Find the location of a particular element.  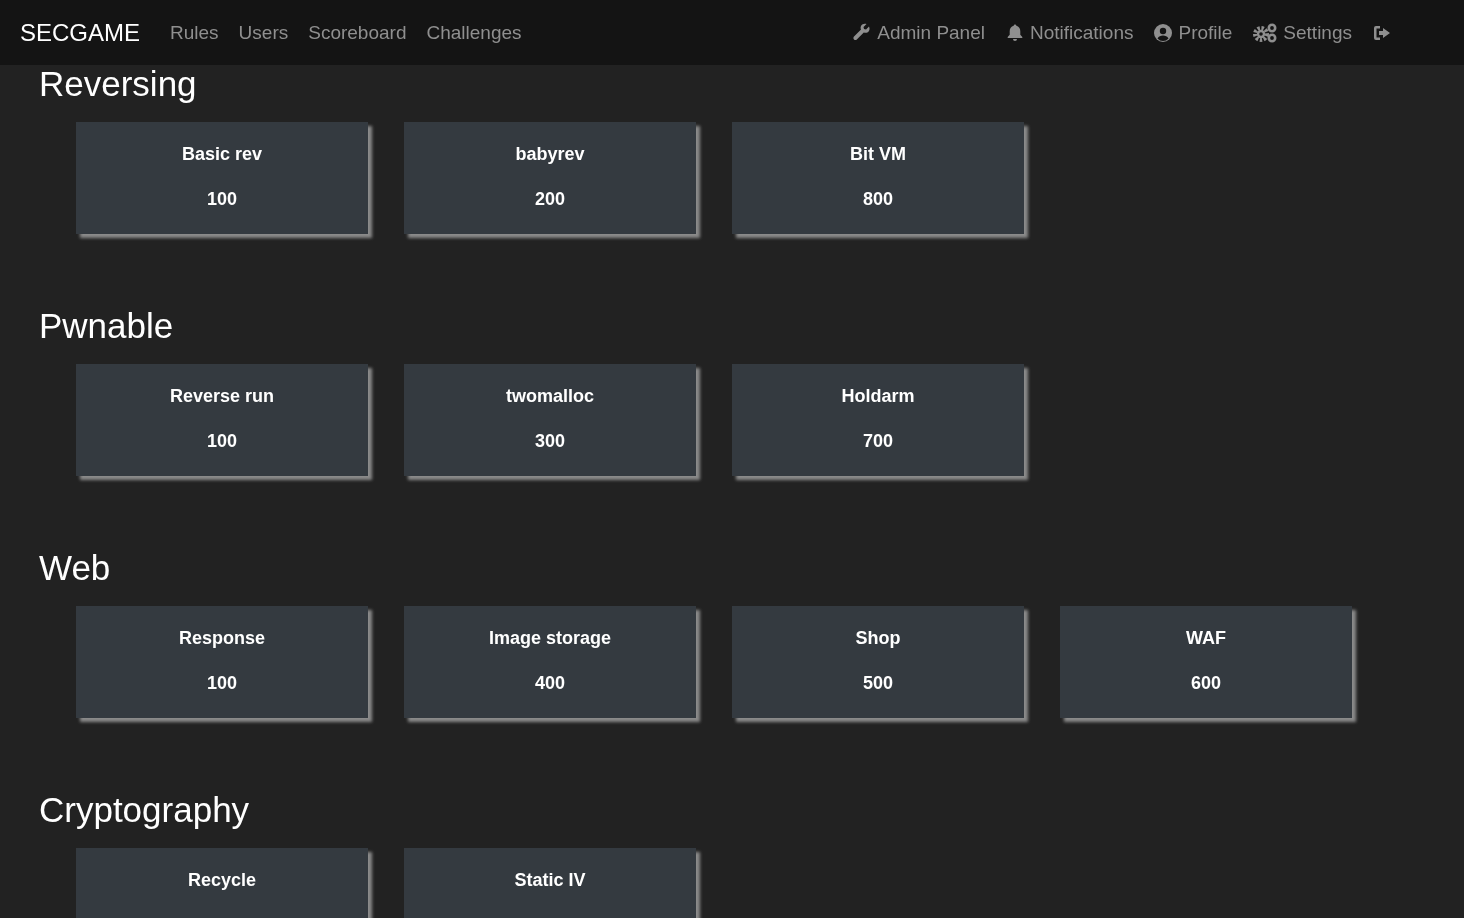

challenge-name: Response is located at coordinates (222, 638).